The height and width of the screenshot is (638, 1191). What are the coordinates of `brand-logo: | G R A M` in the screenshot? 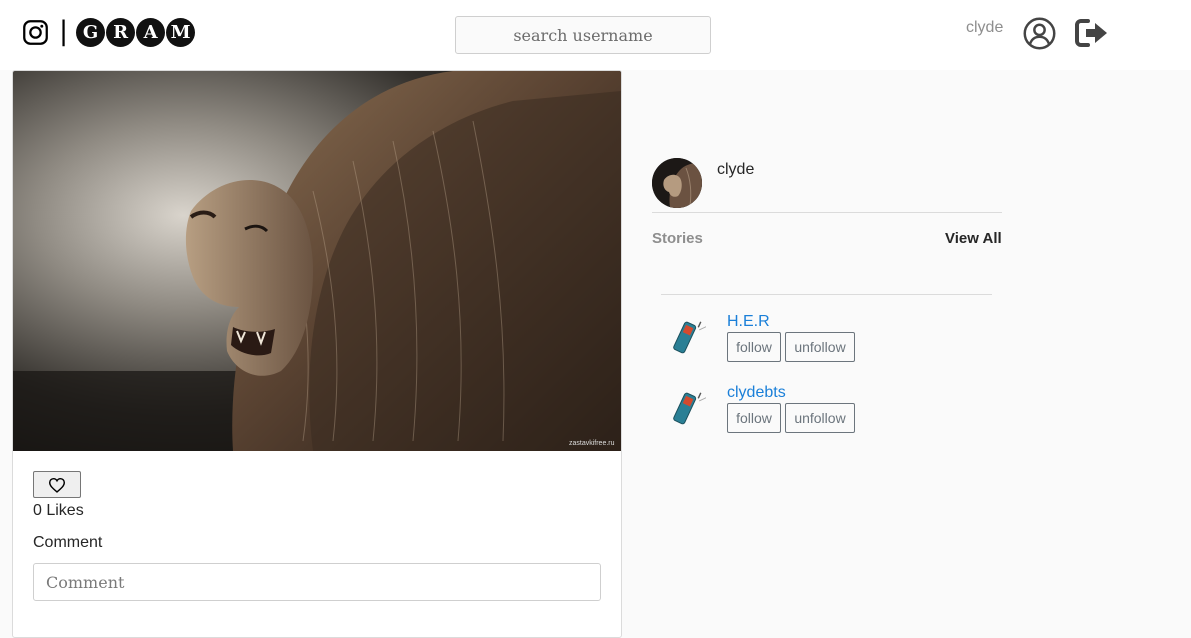 It's located at (109, 31).